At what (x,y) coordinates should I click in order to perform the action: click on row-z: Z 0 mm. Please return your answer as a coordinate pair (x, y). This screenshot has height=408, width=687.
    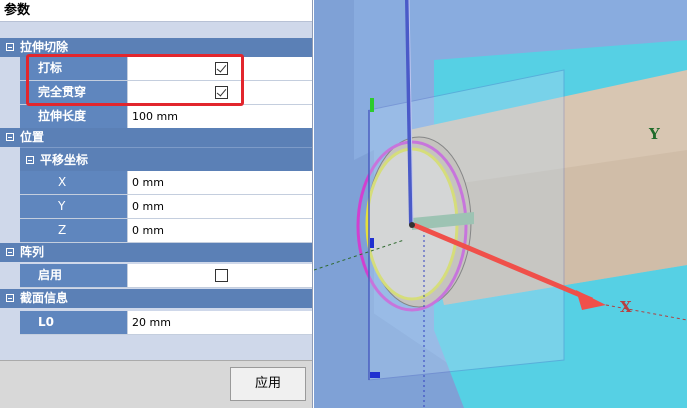
    Looking at the image, I should click on (166, 231).